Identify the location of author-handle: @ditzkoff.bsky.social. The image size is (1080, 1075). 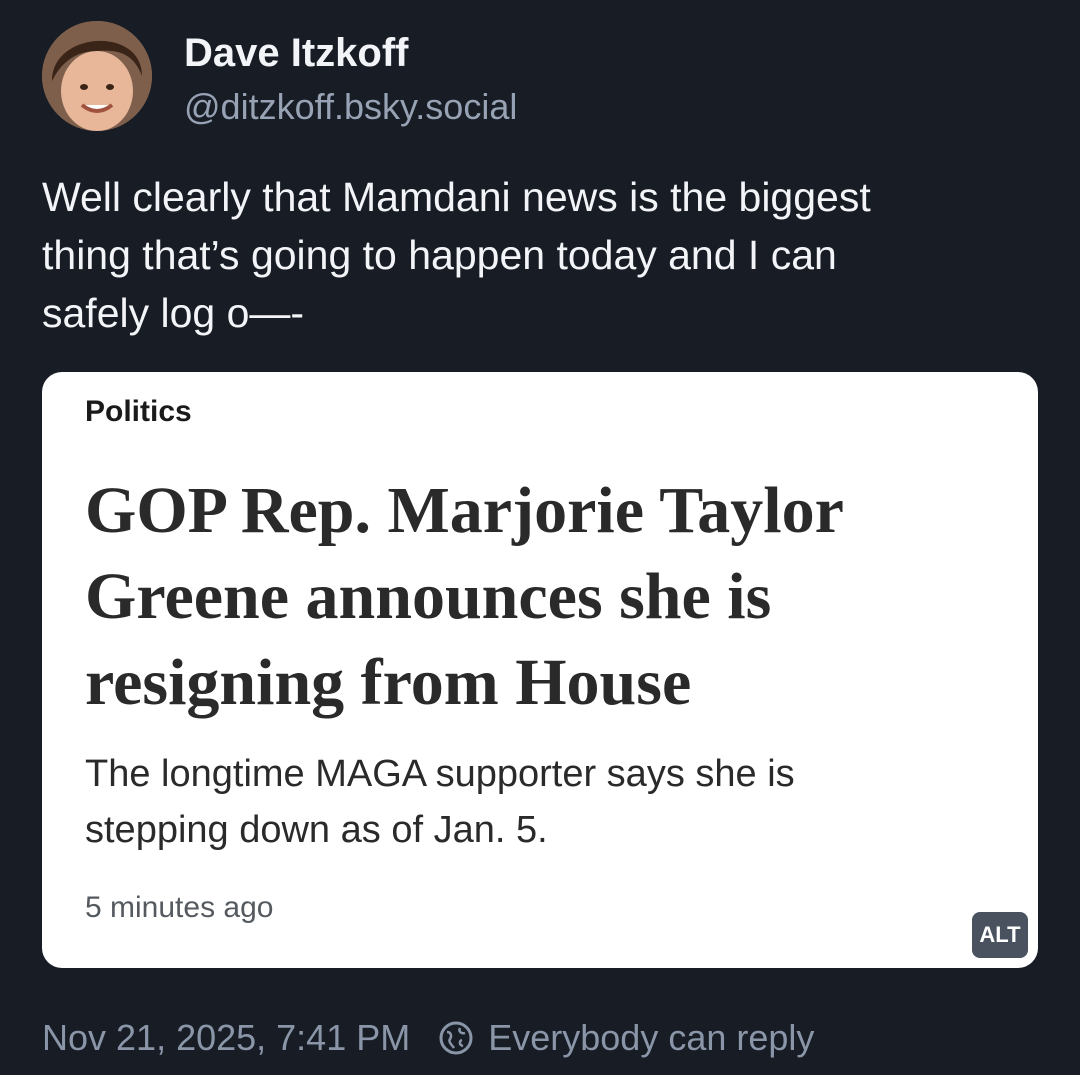
(350, 107).